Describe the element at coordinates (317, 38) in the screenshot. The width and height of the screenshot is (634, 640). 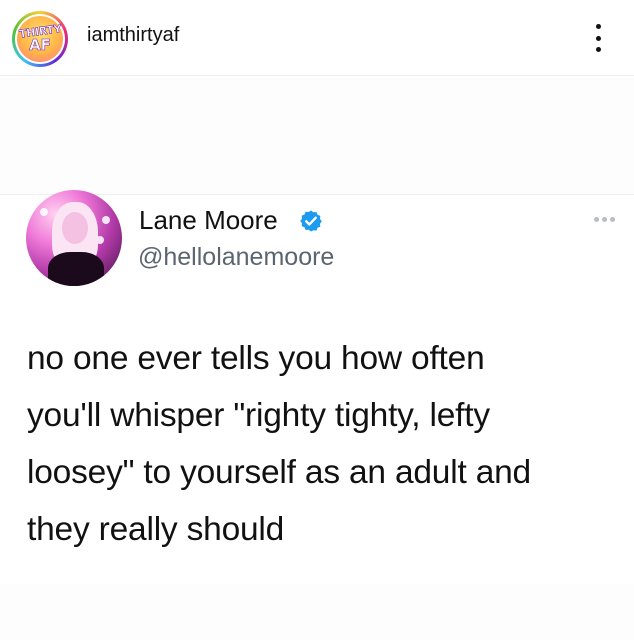
I see `post-header: THIRTY AF iamthirtyaf` at that location.